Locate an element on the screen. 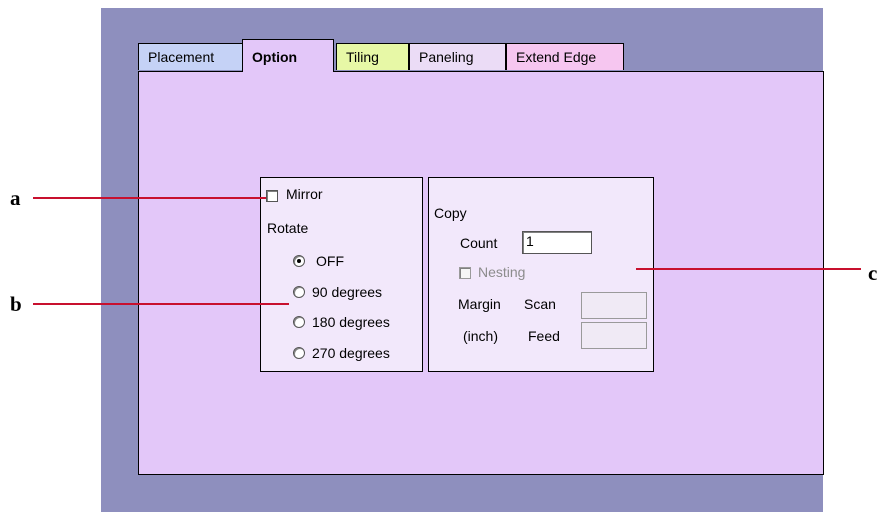 The height and width of the screenshot is (512, 890). tab-paneling-label: Paneling is located at coordinates (446, 57).